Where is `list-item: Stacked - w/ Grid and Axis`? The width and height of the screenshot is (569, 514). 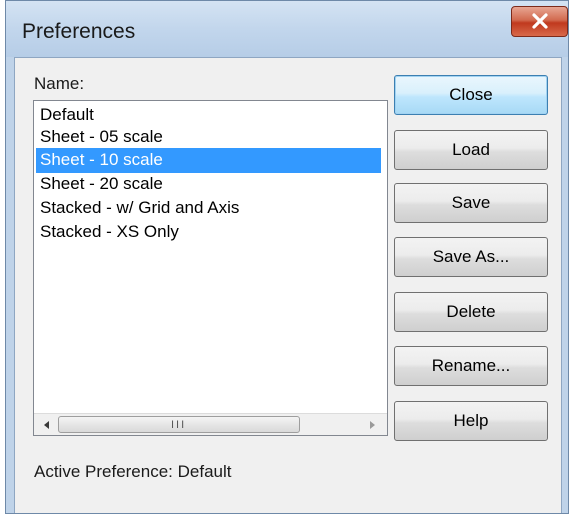
list-item: Stacked - w/ Grid and Axis is located at coordinates (208, 208).